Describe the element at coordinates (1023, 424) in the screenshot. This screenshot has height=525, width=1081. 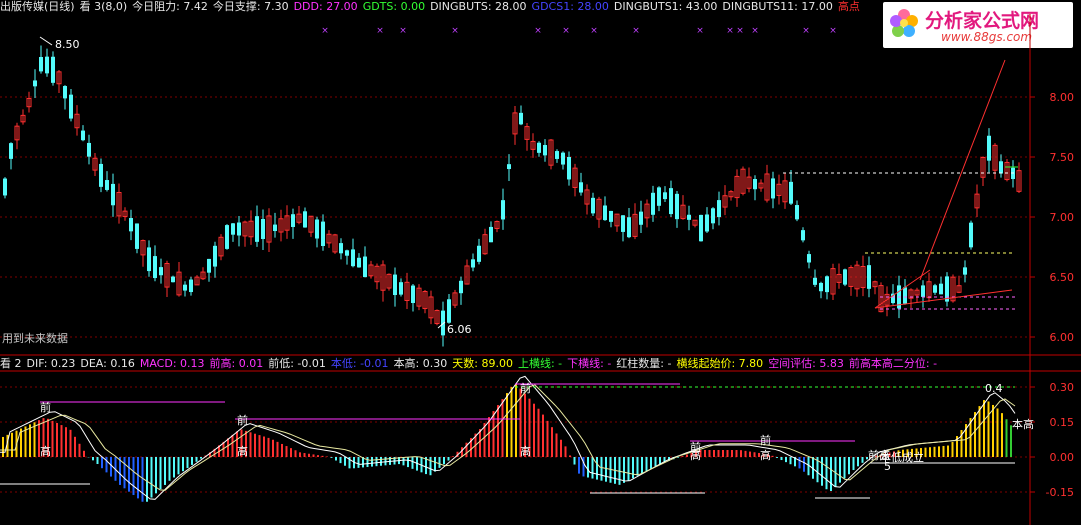
I see `macd-label: 本高` at that location.